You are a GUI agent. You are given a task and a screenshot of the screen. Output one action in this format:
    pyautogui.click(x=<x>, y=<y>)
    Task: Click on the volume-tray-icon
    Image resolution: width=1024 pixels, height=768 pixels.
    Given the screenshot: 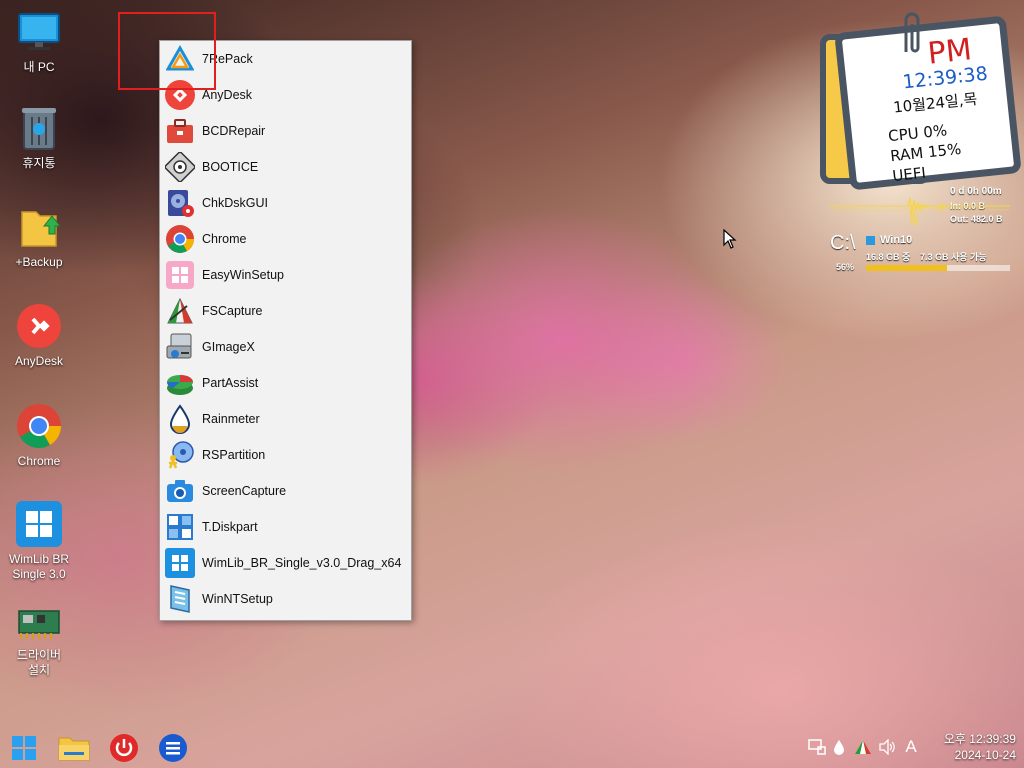 What is the action you would take?
    pyautogui.click(x=887, y=747)
    